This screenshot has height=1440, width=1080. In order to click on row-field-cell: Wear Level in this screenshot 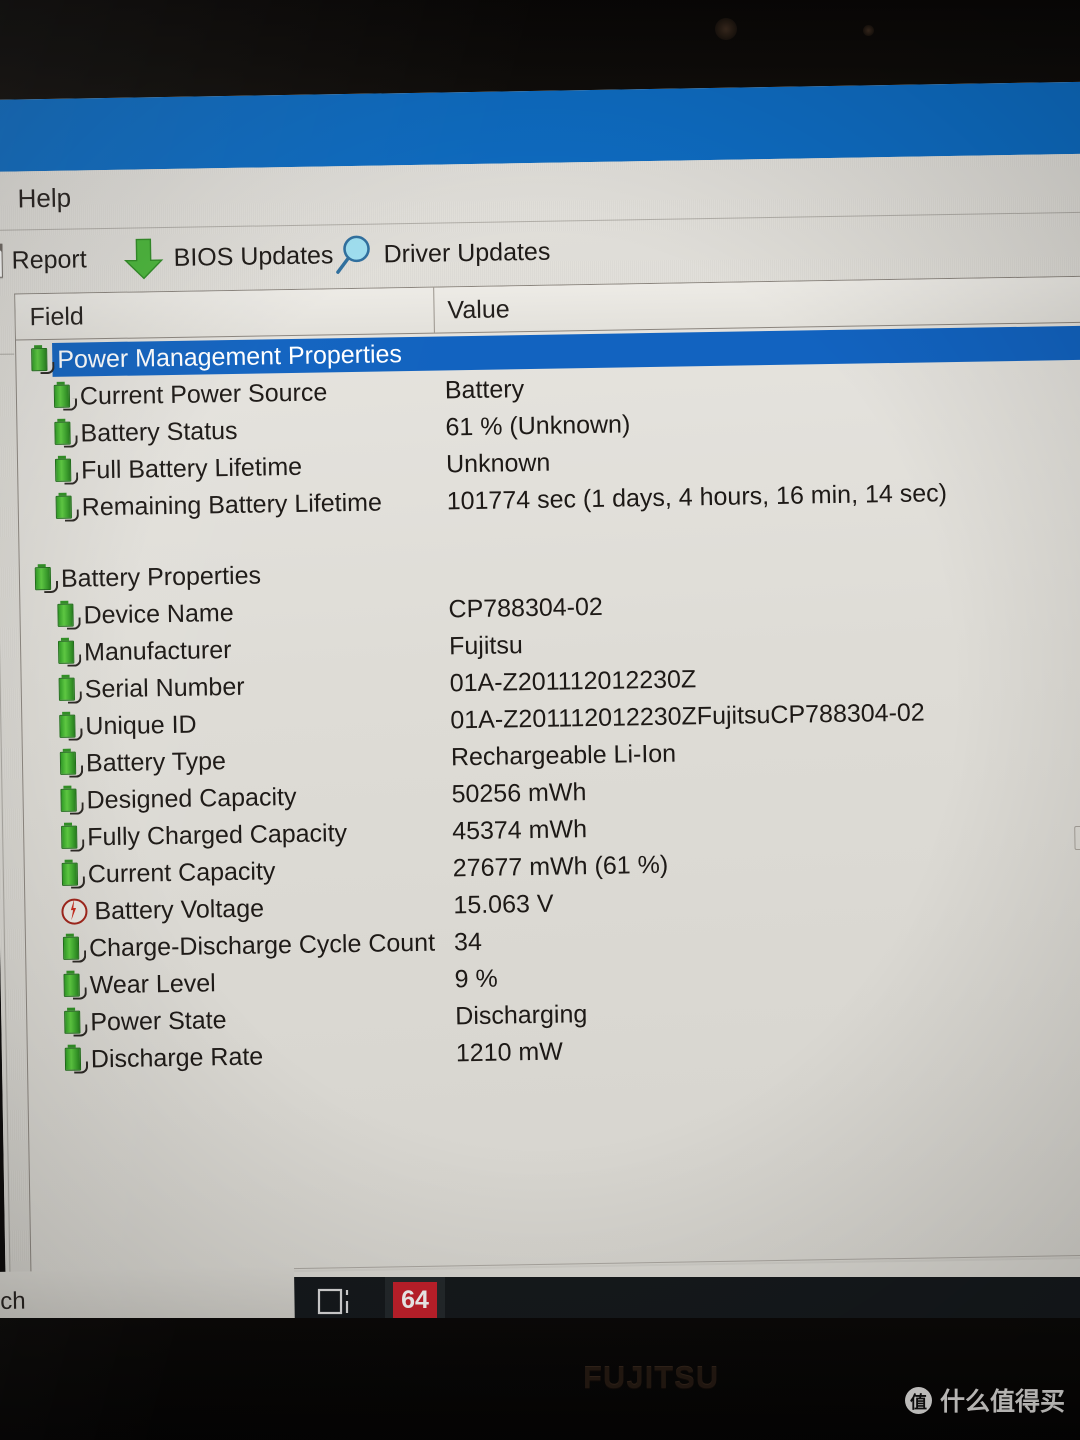, I will do `click(139, 984)`.